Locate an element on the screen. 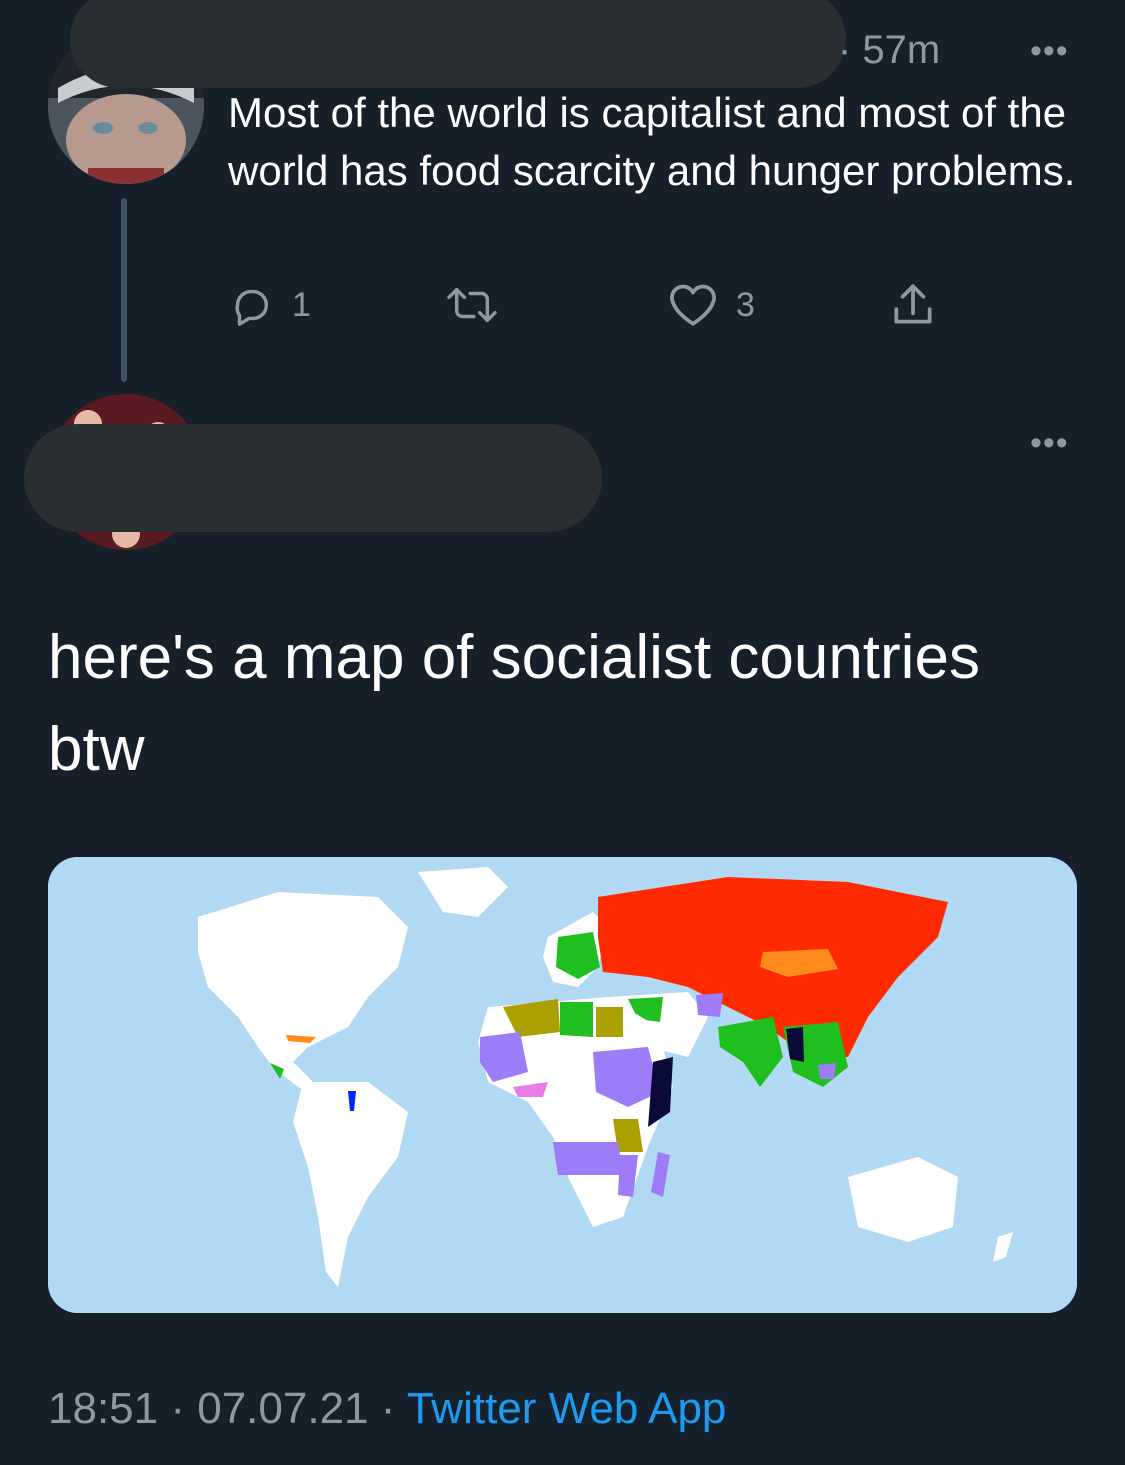  tweet-metadata: 18:51 · 07.07.21 · Twitter Web App is located at coordinates (387, 1409).